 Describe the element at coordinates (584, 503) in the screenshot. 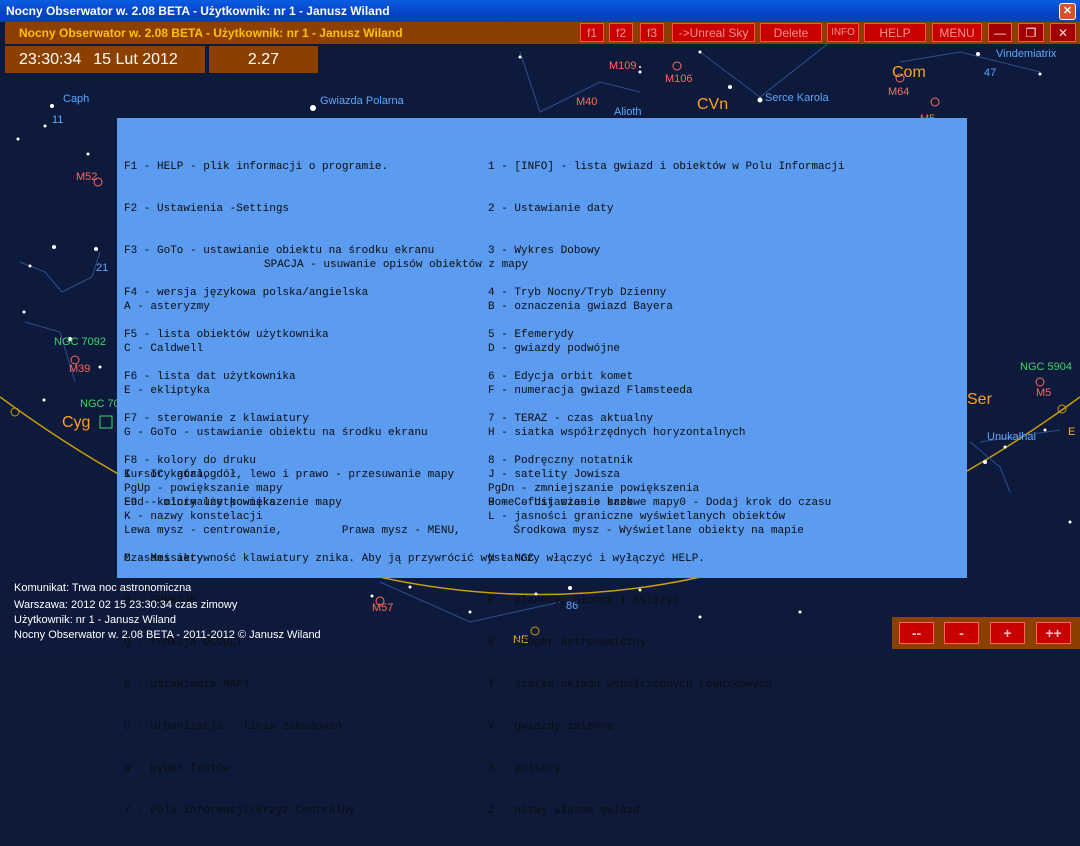

I see `help-home-line: Home - Ustawienie bazowe mapy` at that location.